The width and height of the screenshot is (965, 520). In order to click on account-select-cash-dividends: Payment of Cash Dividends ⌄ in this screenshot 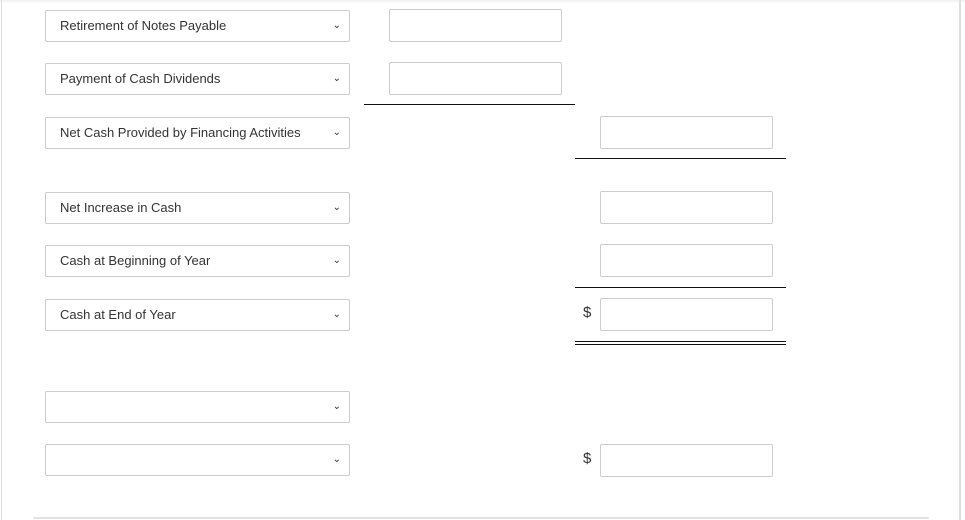, I will do `click(197, 79)`.